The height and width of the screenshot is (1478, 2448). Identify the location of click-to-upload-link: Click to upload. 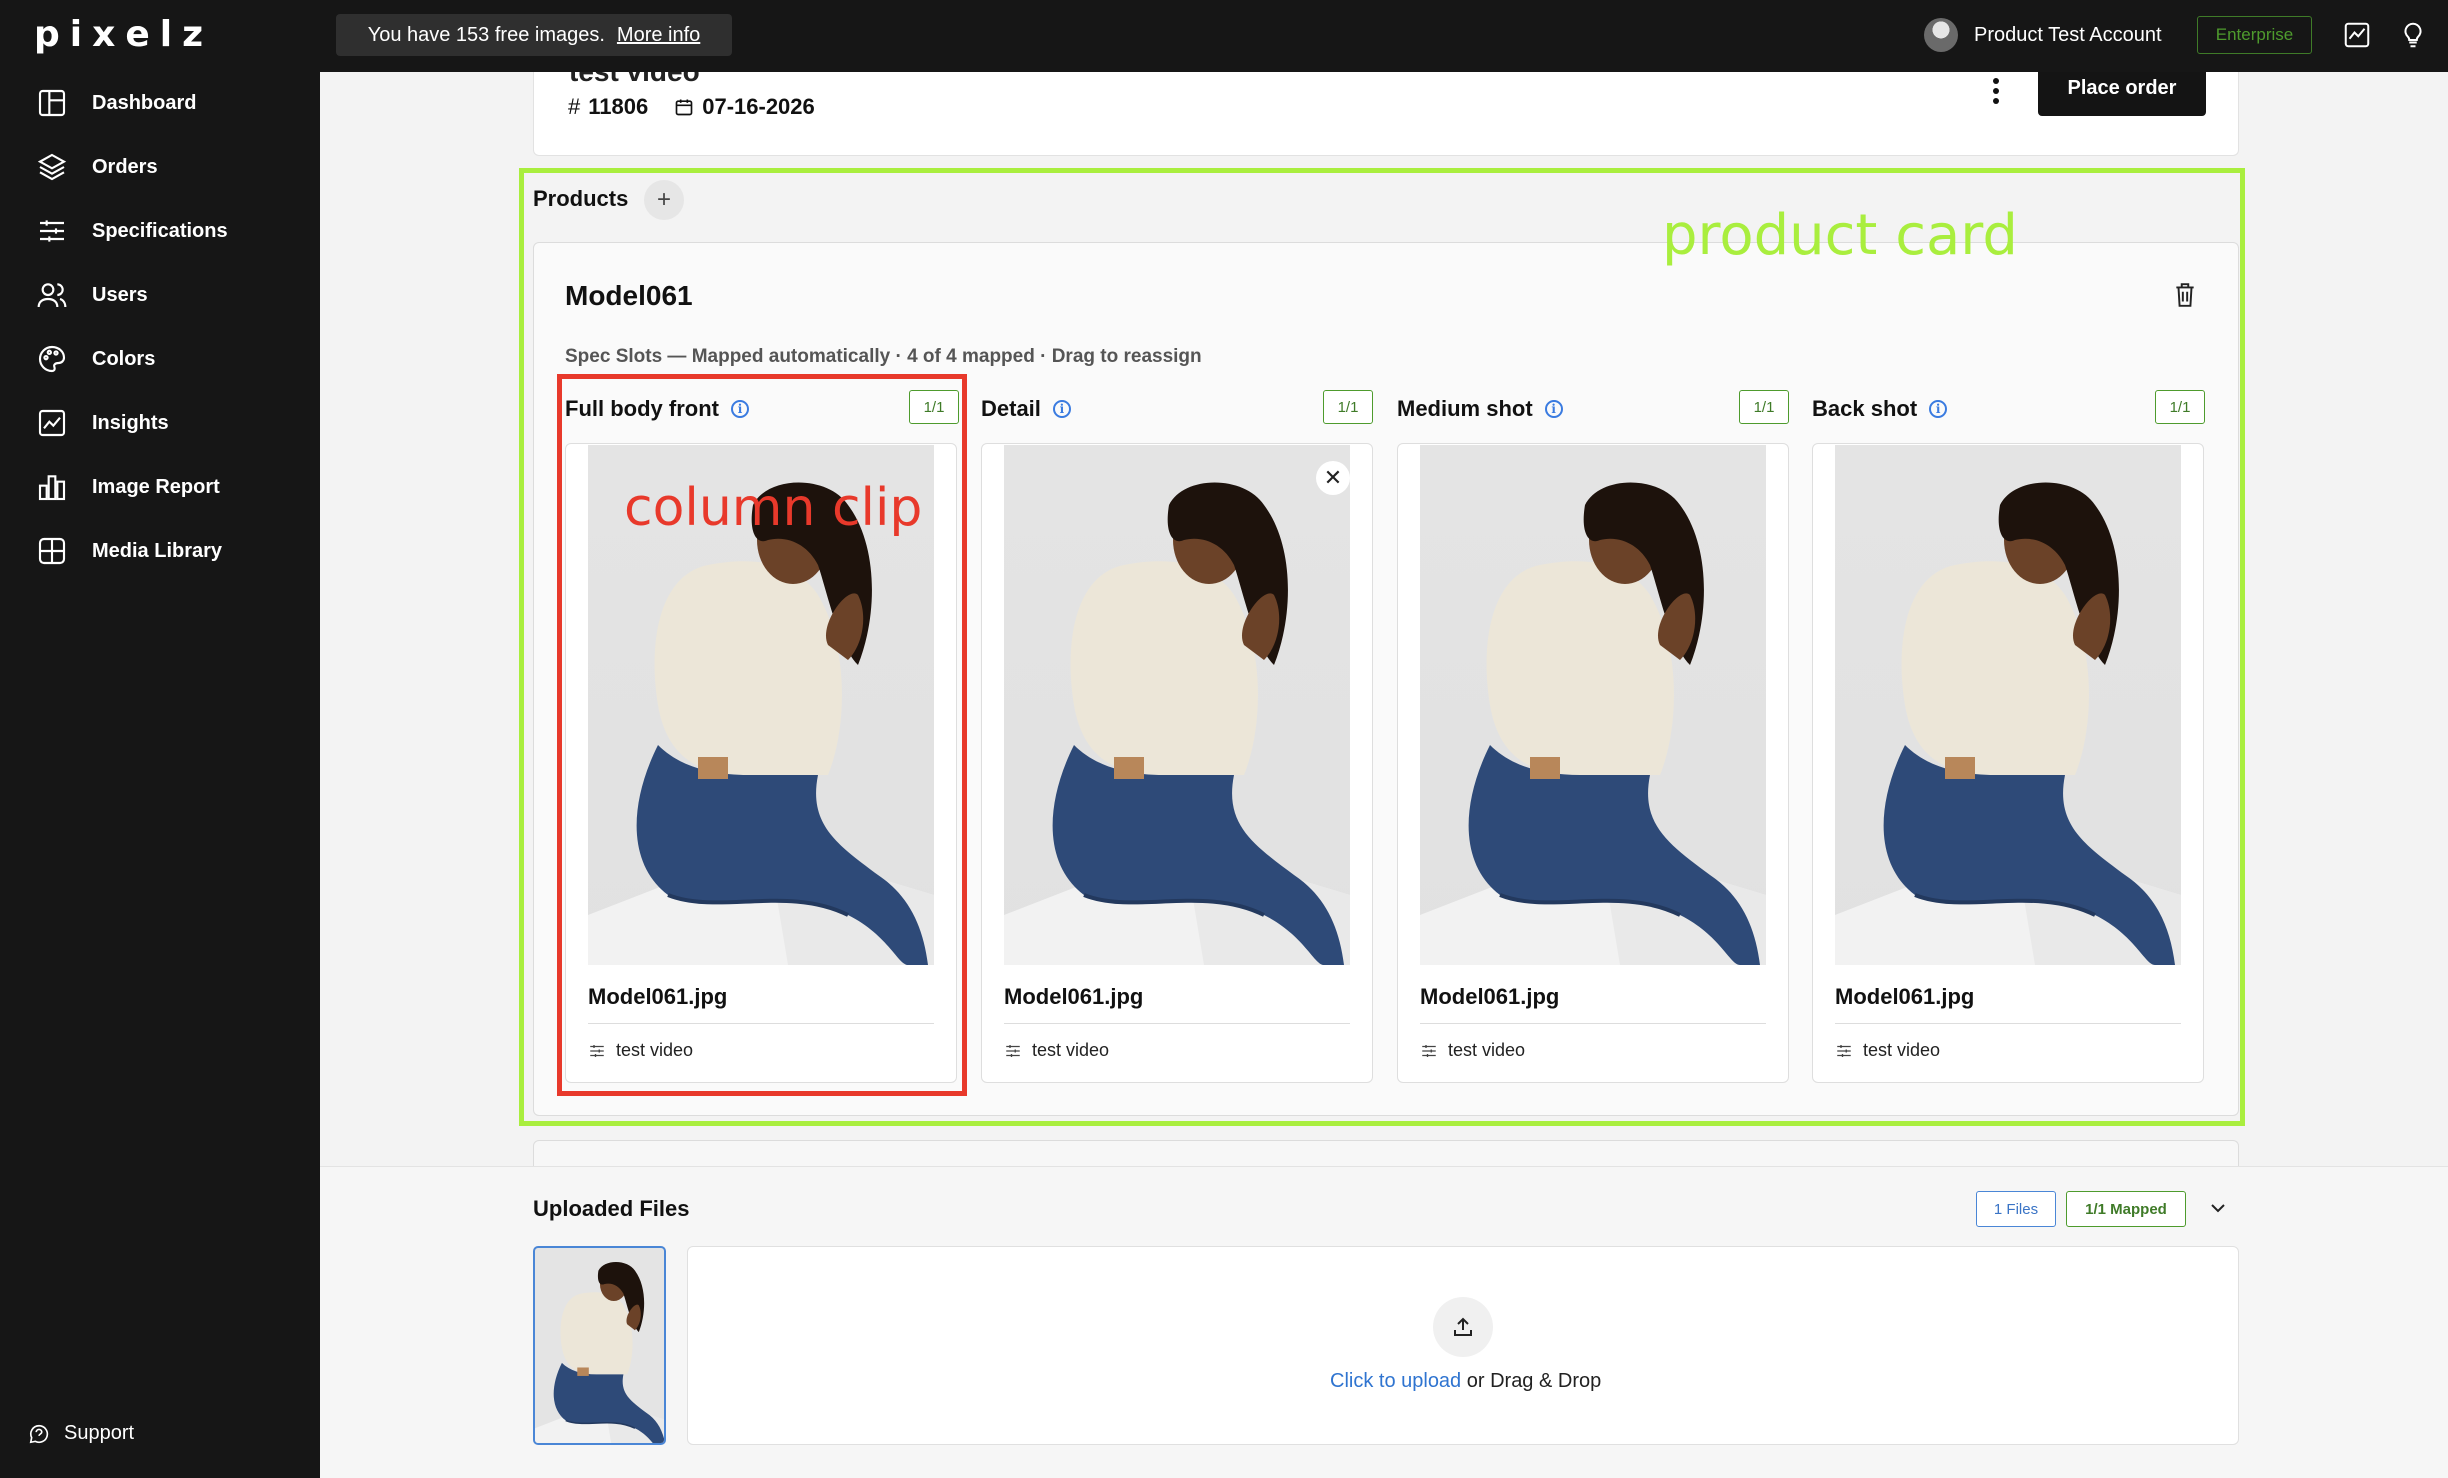
(1395, 1381).